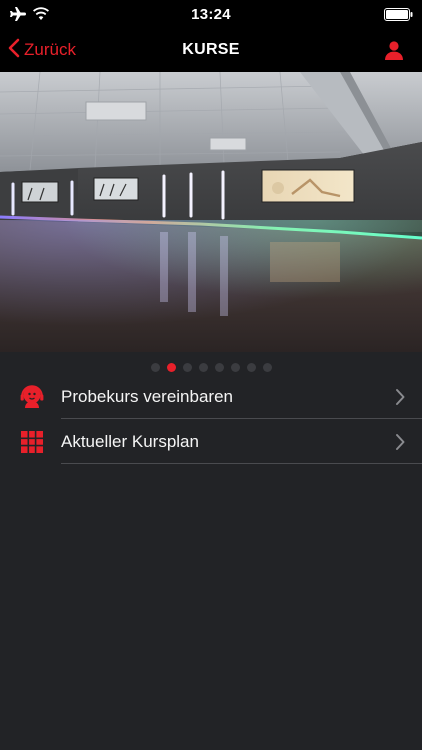  What do you see at coordinates (32, 397) in the screenshot?
I see `headset-person-icon` at bounding box center [32, 397].